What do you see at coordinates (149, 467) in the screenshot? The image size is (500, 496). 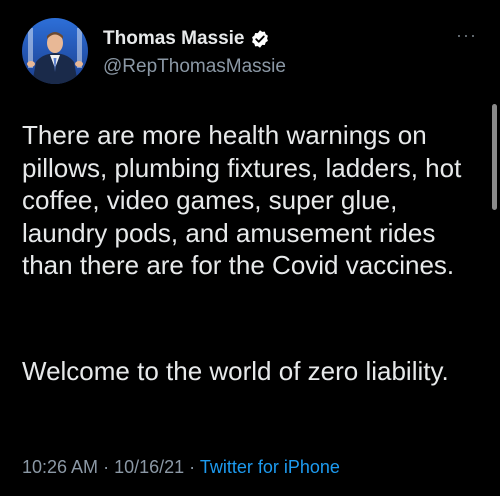 I see `tweet-date: 10/16/21` at bounding box center [149, 467].